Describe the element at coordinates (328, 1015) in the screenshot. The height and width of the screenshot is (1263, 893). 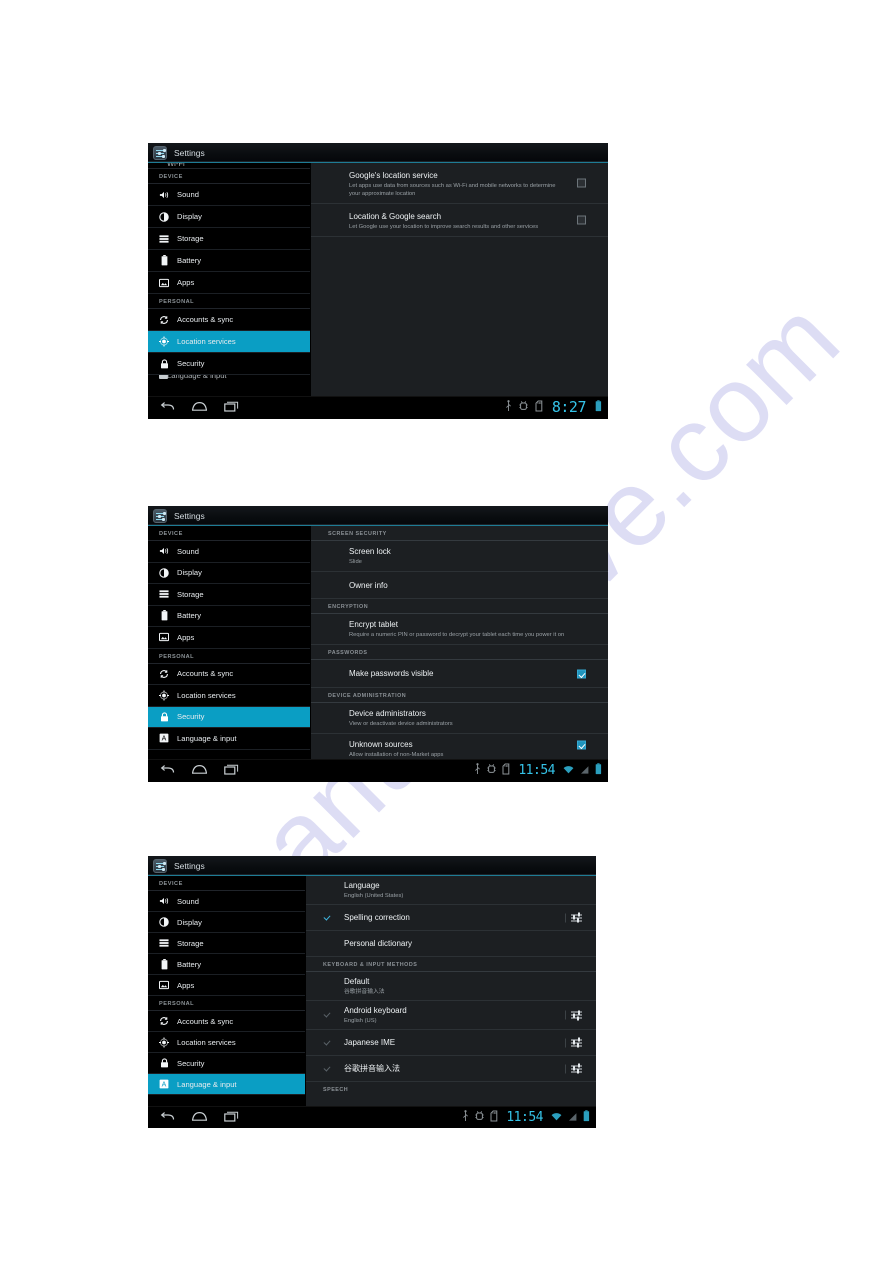
I see `checkbox-android-keyboard` at that location.